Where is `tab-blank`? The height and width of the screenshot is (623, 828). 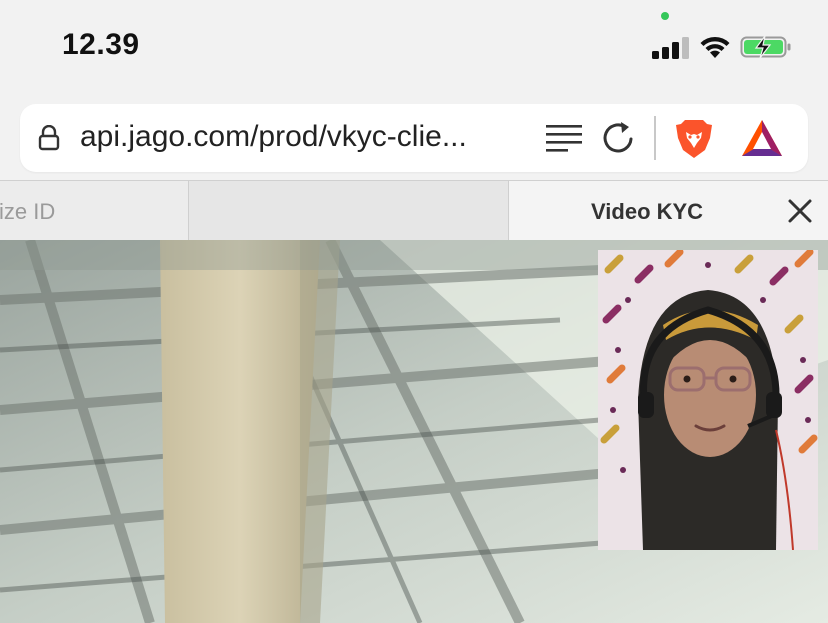
tab-blank is located at coordinates (349, 211).